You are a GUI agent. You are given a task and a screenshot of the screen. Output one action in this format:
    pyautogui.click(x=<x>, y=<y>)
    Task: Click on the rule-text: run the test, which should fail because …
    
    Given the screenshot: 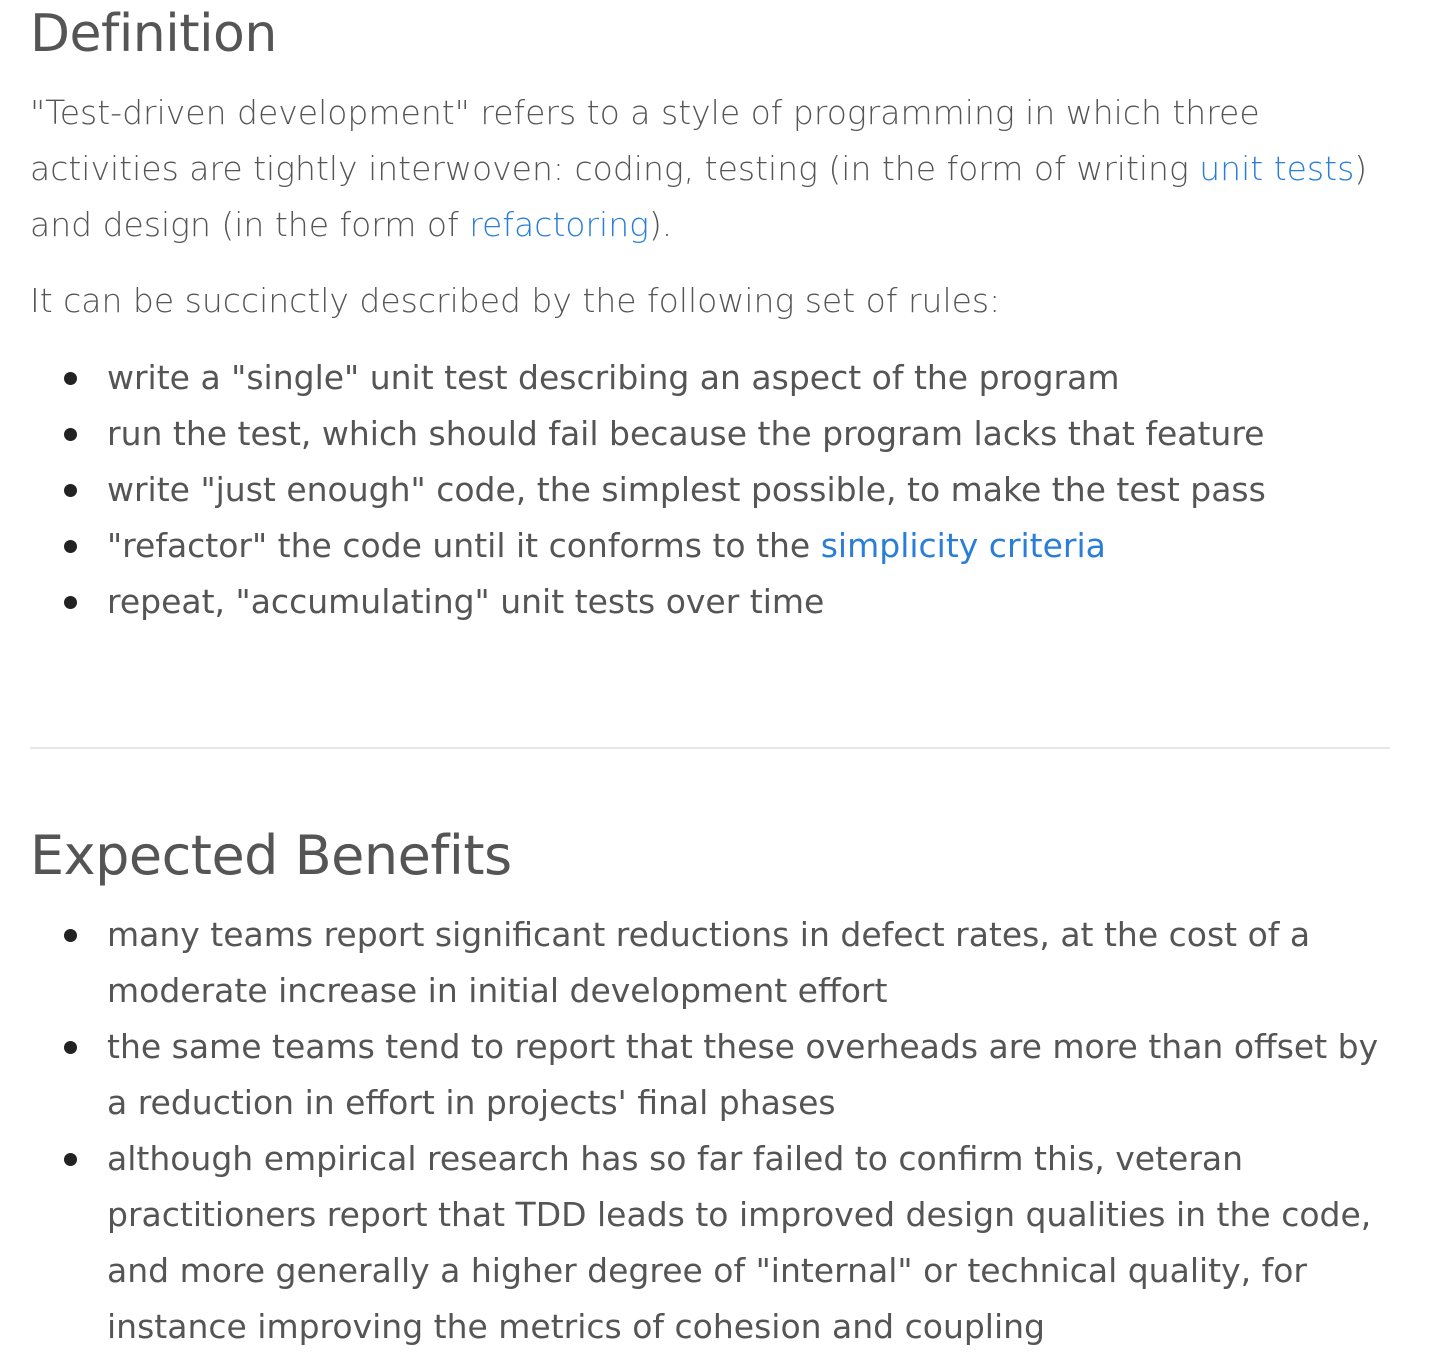 What is the action you would take?
    pyautogui.click(x=686, y=433)
    